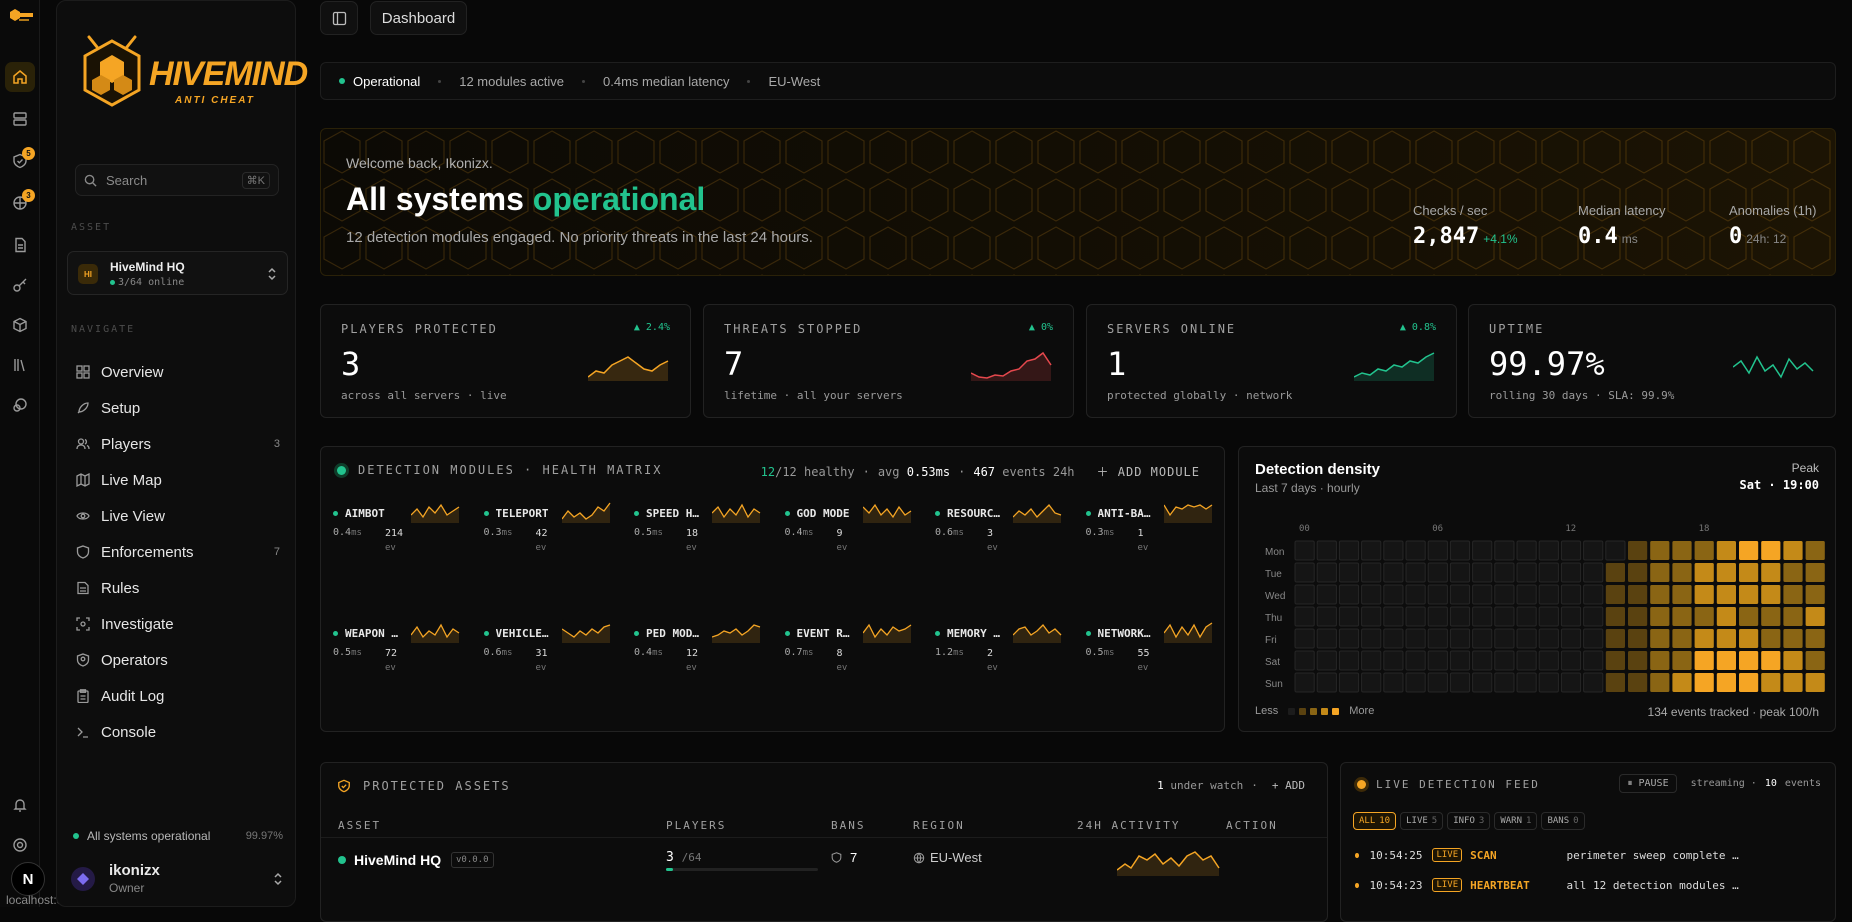  I want to click on rail-notifications-button, so click(20, 805).